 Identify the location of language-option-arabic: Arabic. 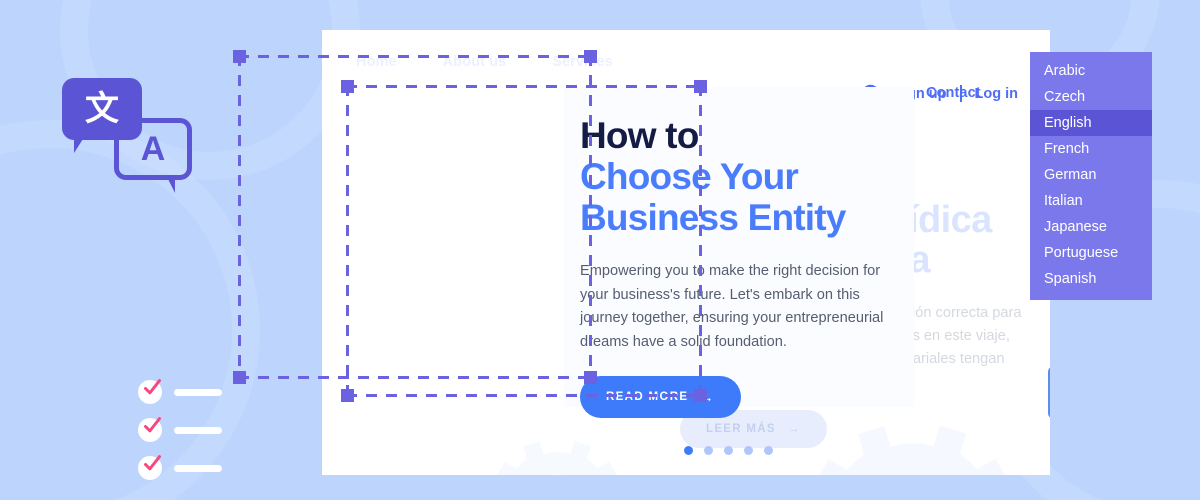
(1091, 71).